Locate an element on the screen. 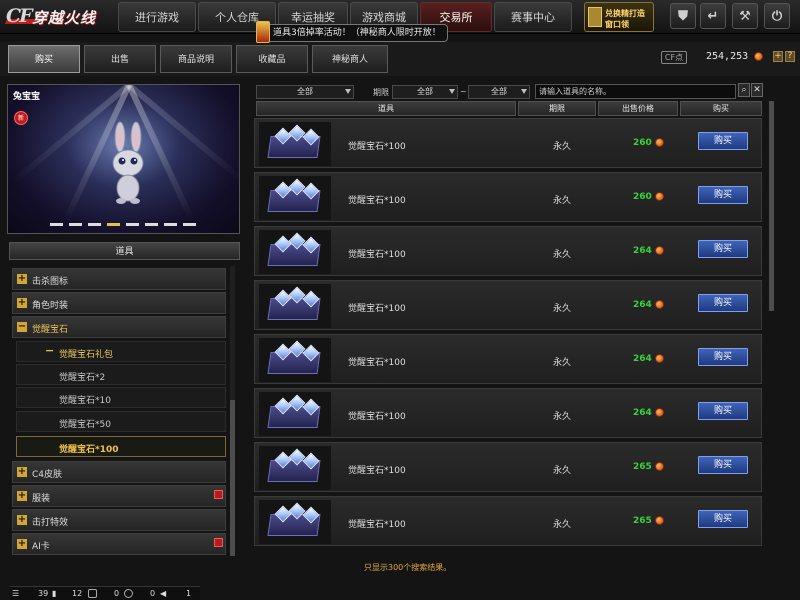  pager-dot-active is located at coordinates (113, 224).